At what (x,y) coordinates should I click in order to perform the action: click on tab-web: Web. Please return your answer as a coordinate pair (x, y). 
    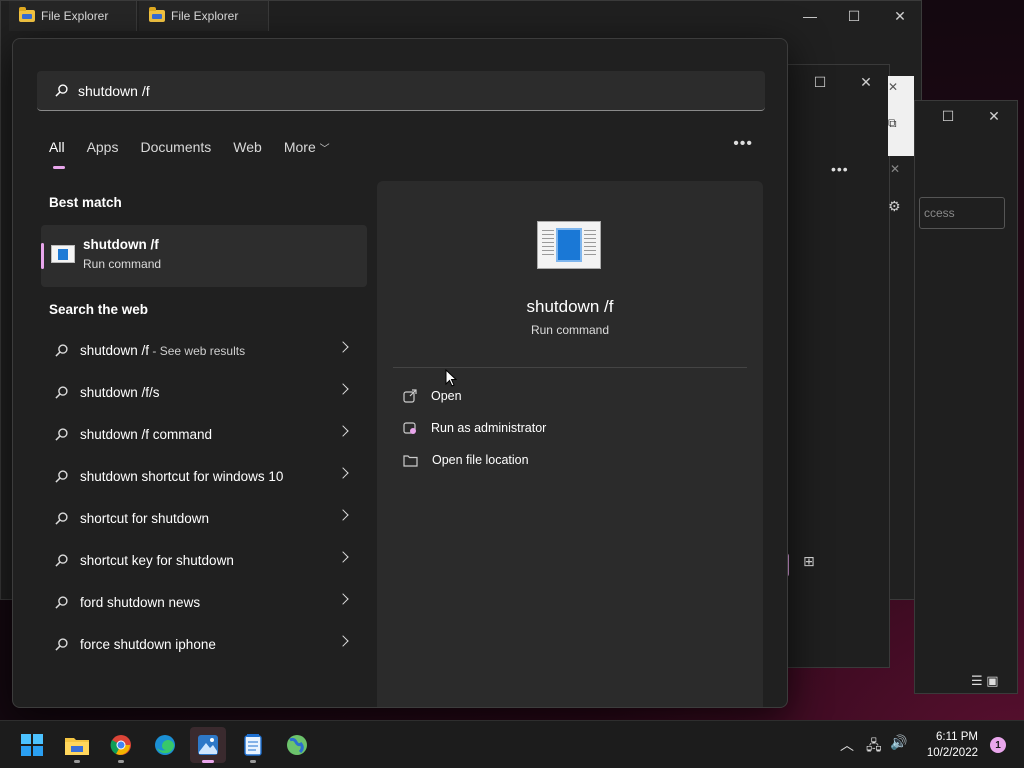
    Looking at the image, I should click on (247, 147).